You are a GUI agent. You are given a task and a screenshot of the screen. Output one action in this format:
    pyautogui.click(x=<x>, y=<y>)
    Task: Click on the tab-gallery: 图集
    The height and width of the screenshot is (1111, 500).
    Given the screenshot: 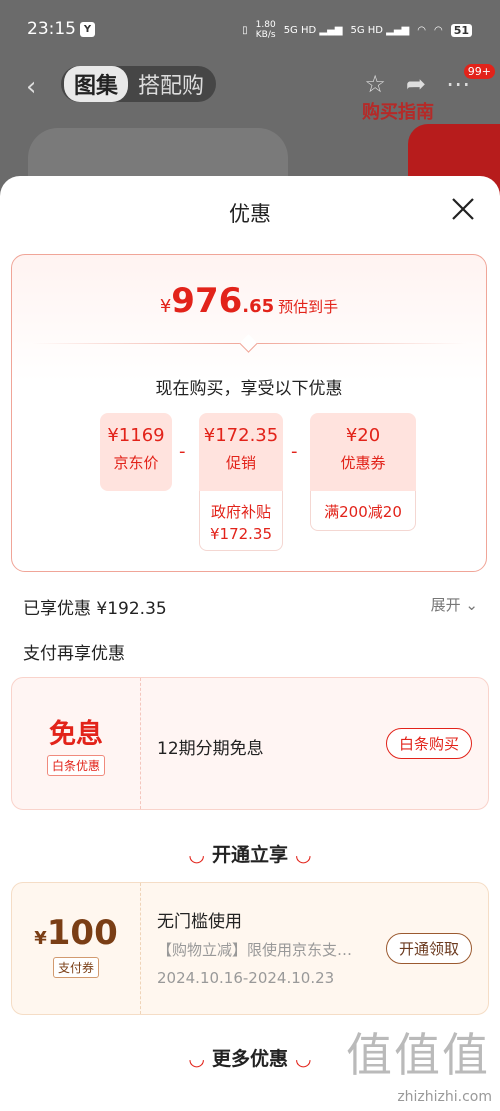 What is the action you would take?
    pyautogui.click(x=96, y=84)
    